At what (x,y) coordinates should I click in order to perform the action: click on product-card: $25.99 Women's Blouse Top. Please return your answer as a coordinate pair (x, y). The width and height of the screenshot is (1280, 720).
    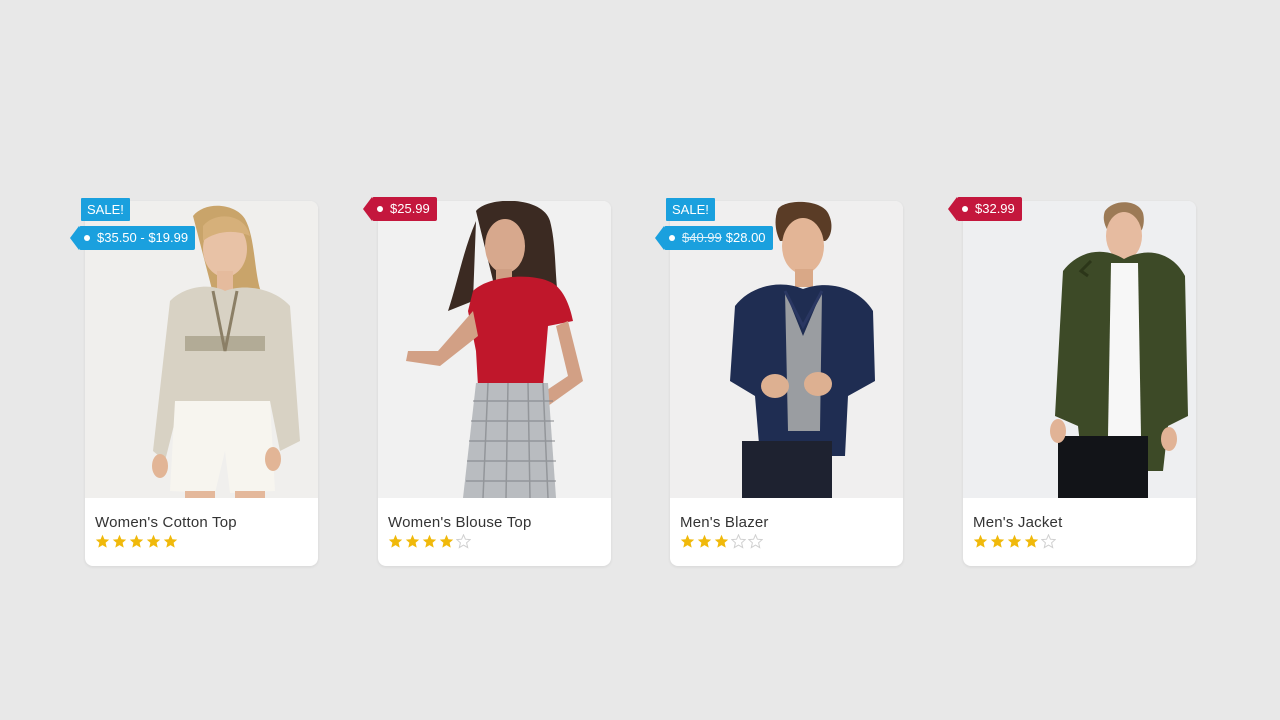
    Looking at the image, I should click on (487, 381).